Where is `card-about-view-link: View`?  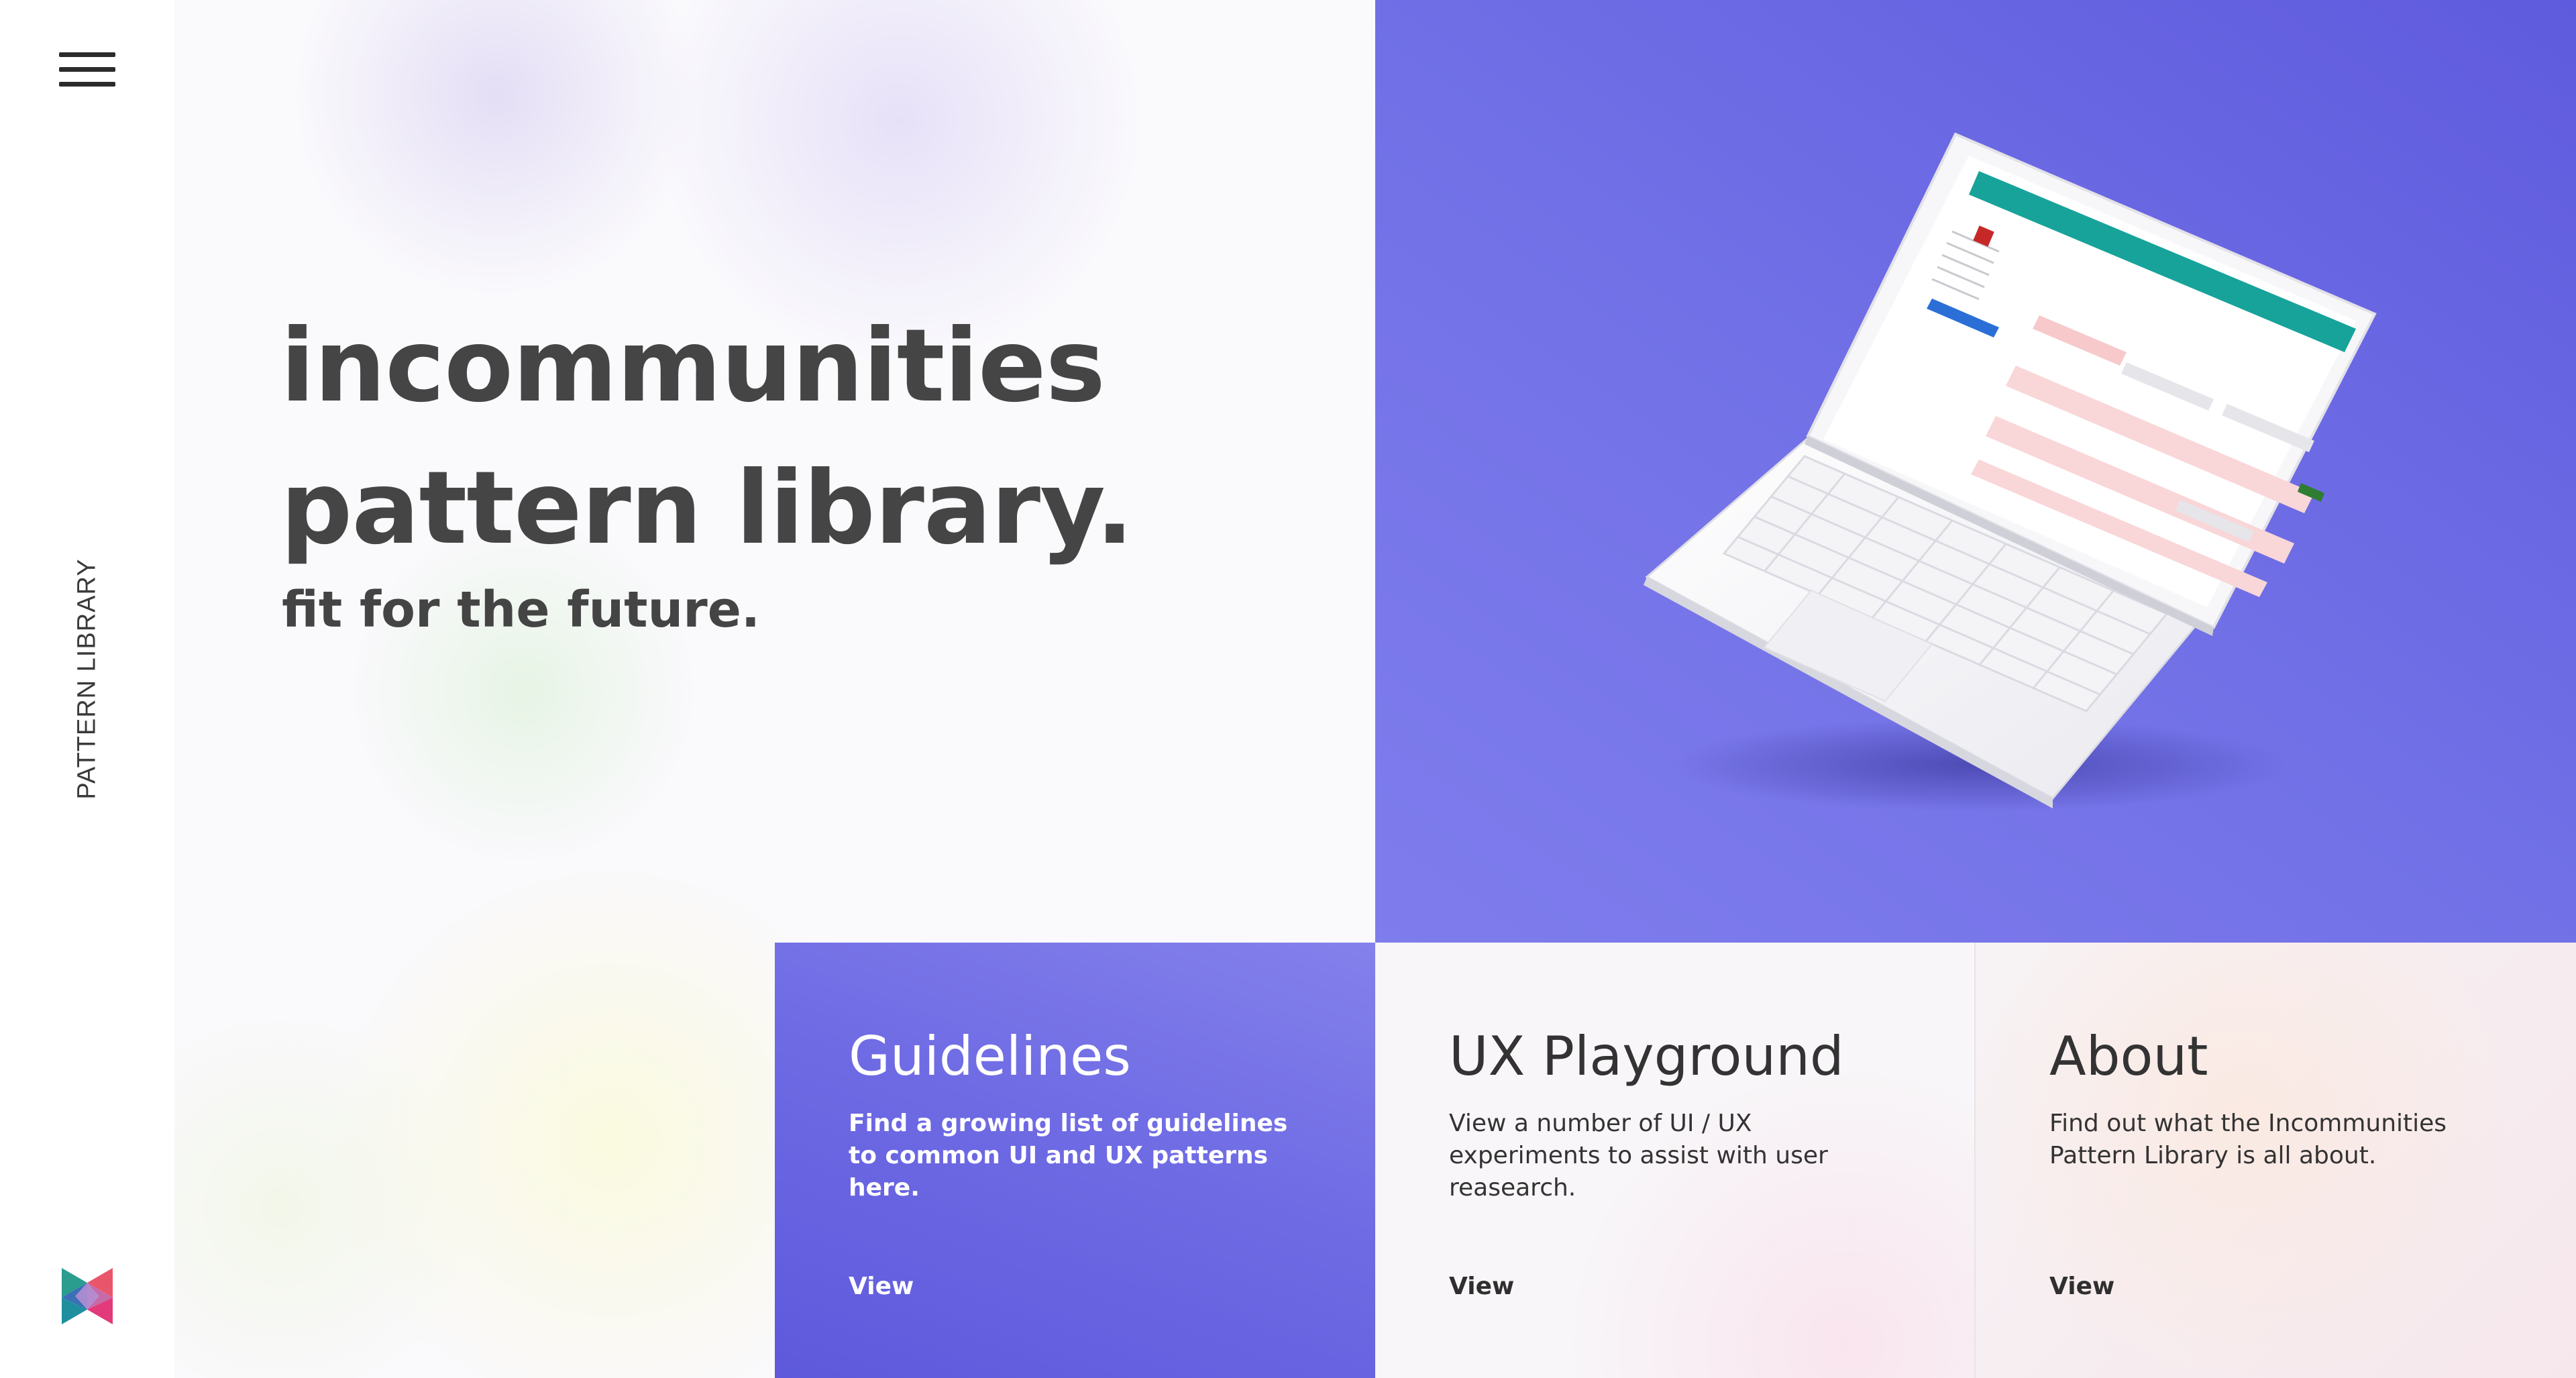 card-about-view-link: View is located at coordinates (2081, 1286).